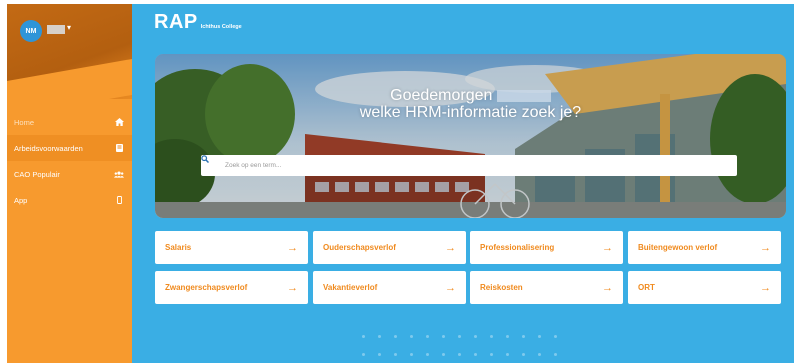 The height and width of the screenshot is (363, 803). What do you see at coordinates (69, 122) in the screenshot?
I see `sidebar-item-home: Home` at bounding box center [69, 122].